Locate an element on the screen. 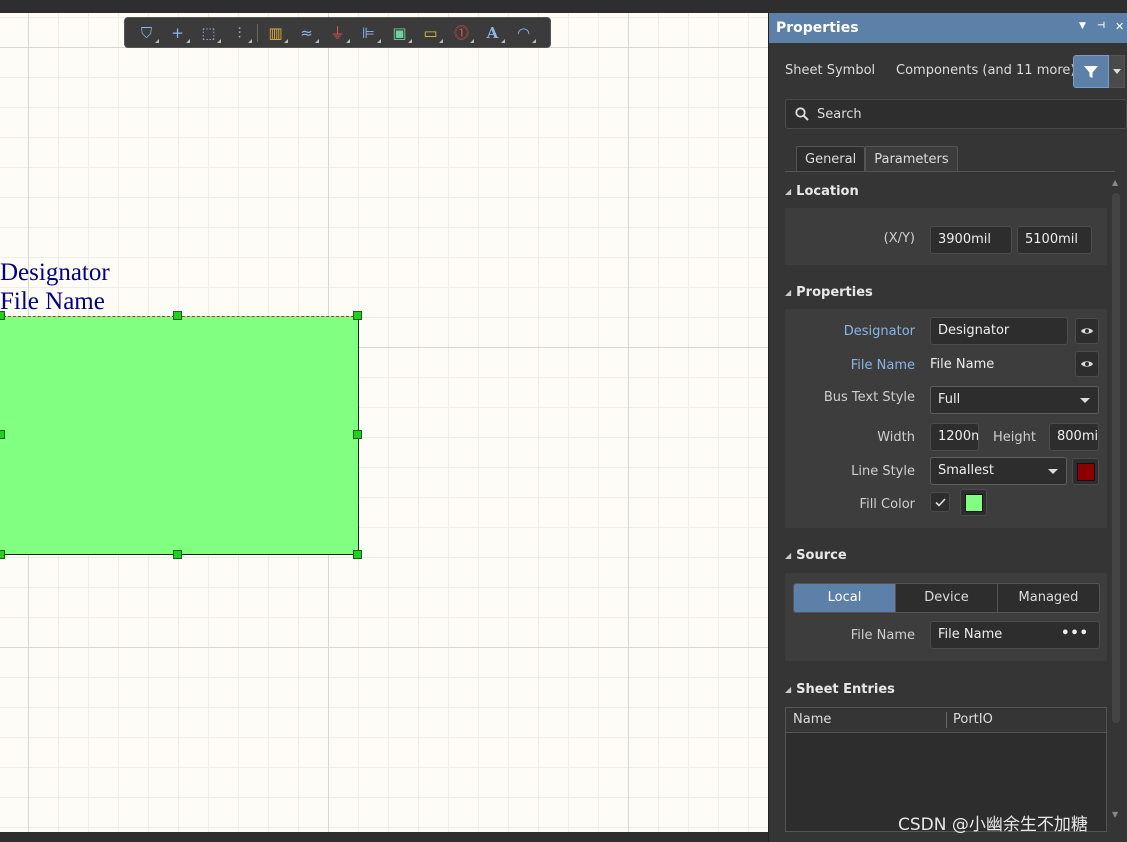  sheet-filename-text: File Name is located at coordinates (52, 301).